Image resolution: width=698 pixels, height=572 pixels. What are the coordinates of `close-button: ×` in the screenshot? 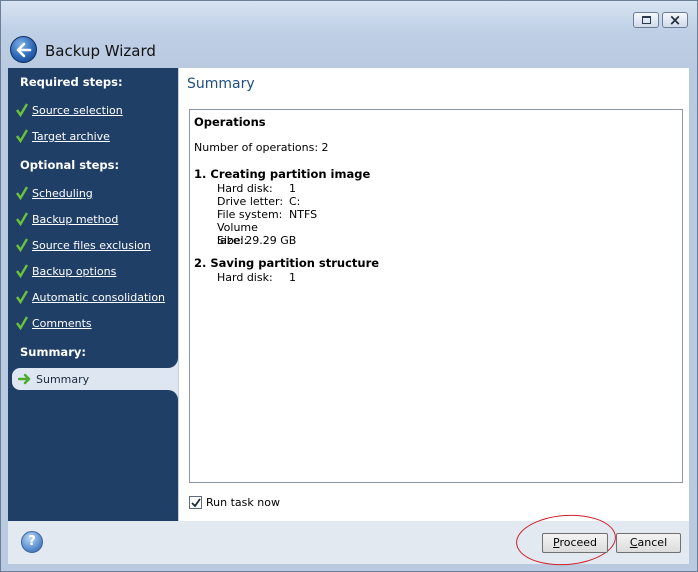 It's located at (675, 20).